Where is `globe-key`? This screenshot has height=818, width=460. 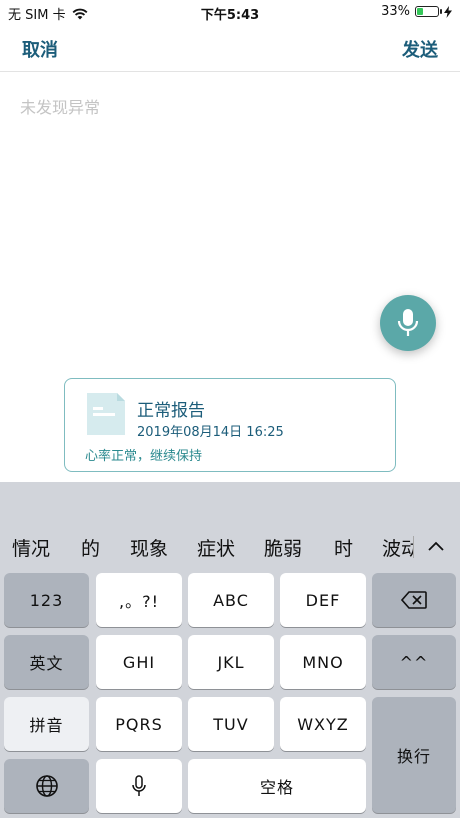
globe-key is located at coordinates (46, 786).